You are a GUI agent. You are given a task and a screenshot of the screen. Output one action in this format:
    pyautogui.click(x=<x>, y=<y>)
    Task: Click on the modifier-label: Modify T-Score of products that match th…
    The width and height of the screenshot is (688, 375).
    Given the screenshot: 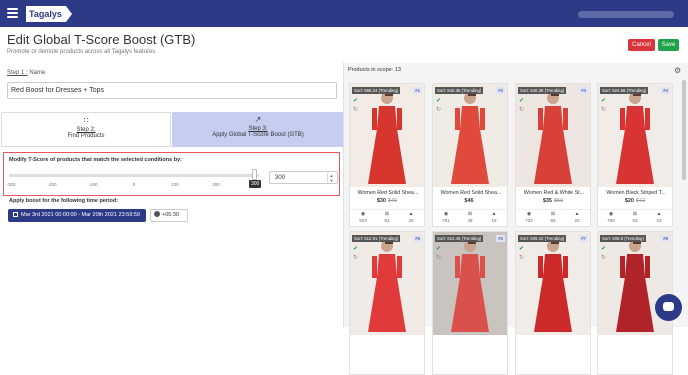 What is the action you would take?
    pyautogui.click(x=95, y=160)
    